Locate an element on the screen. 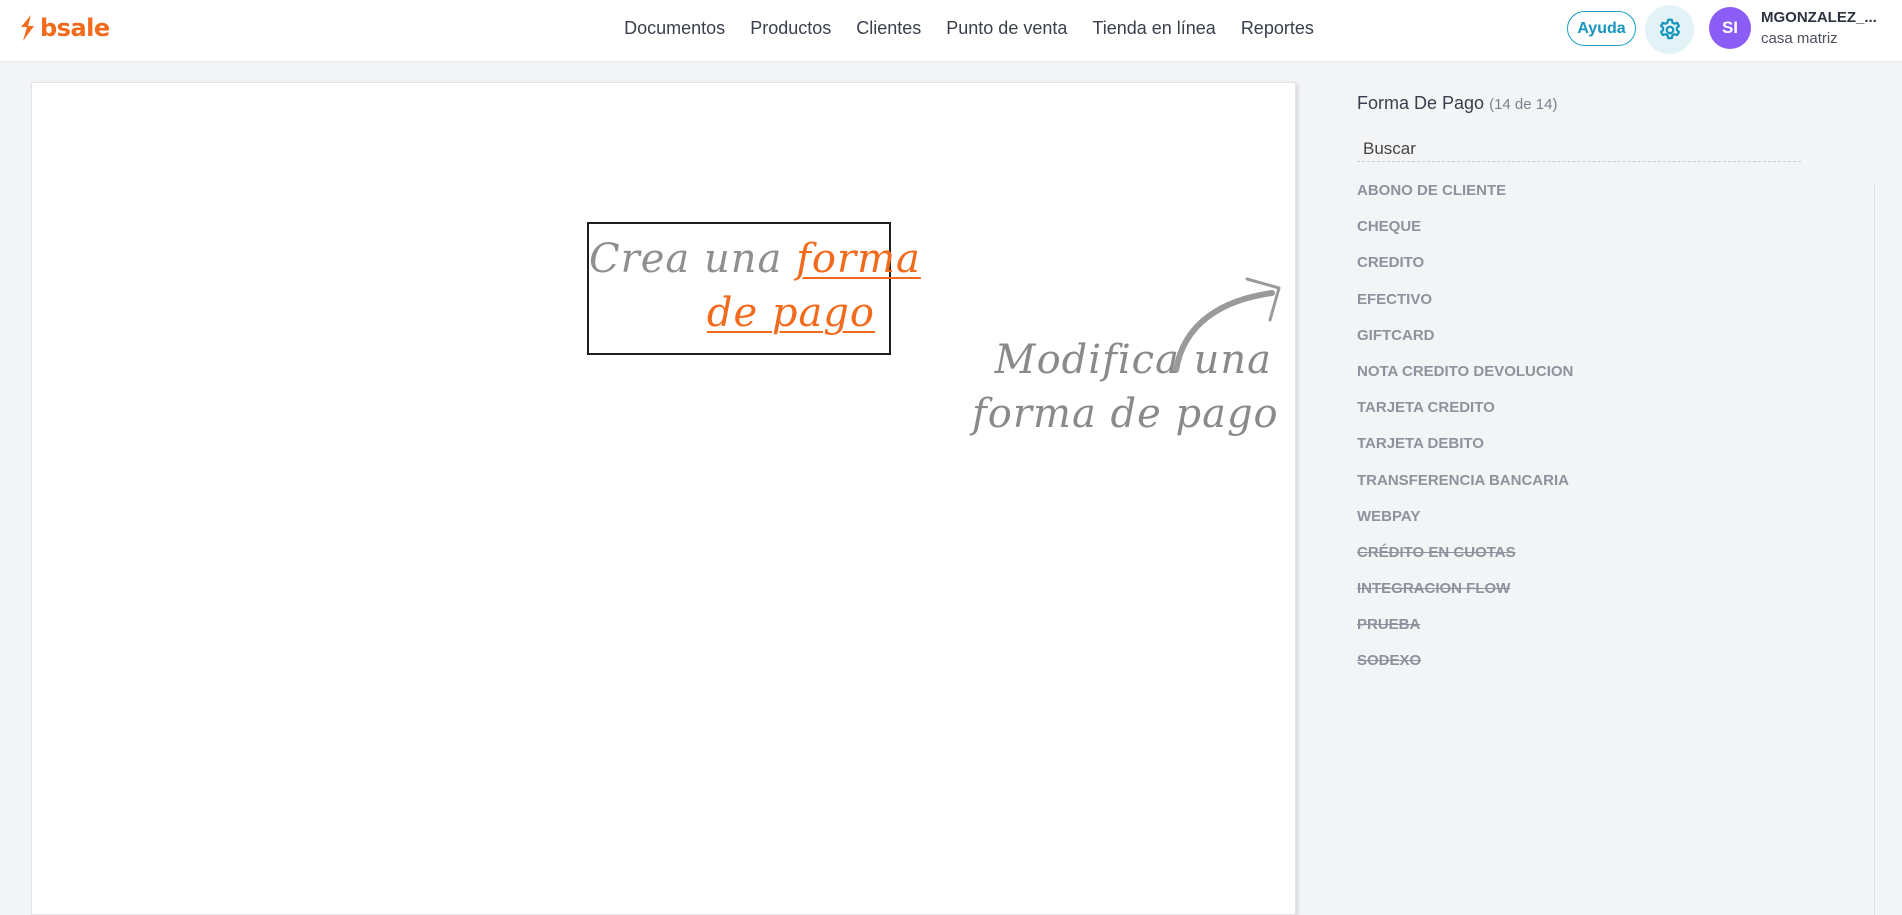  modify-hint-line-1: Modifica una is located at coordinates (1133, 360).